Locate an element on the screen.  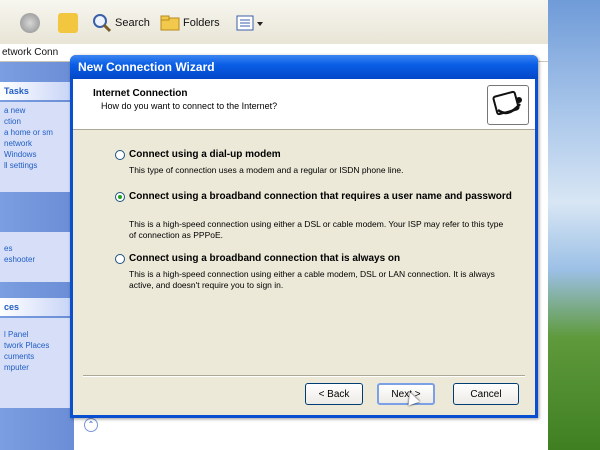
troubleshoot-list: es eshooter is located at coordinates (37, 257).